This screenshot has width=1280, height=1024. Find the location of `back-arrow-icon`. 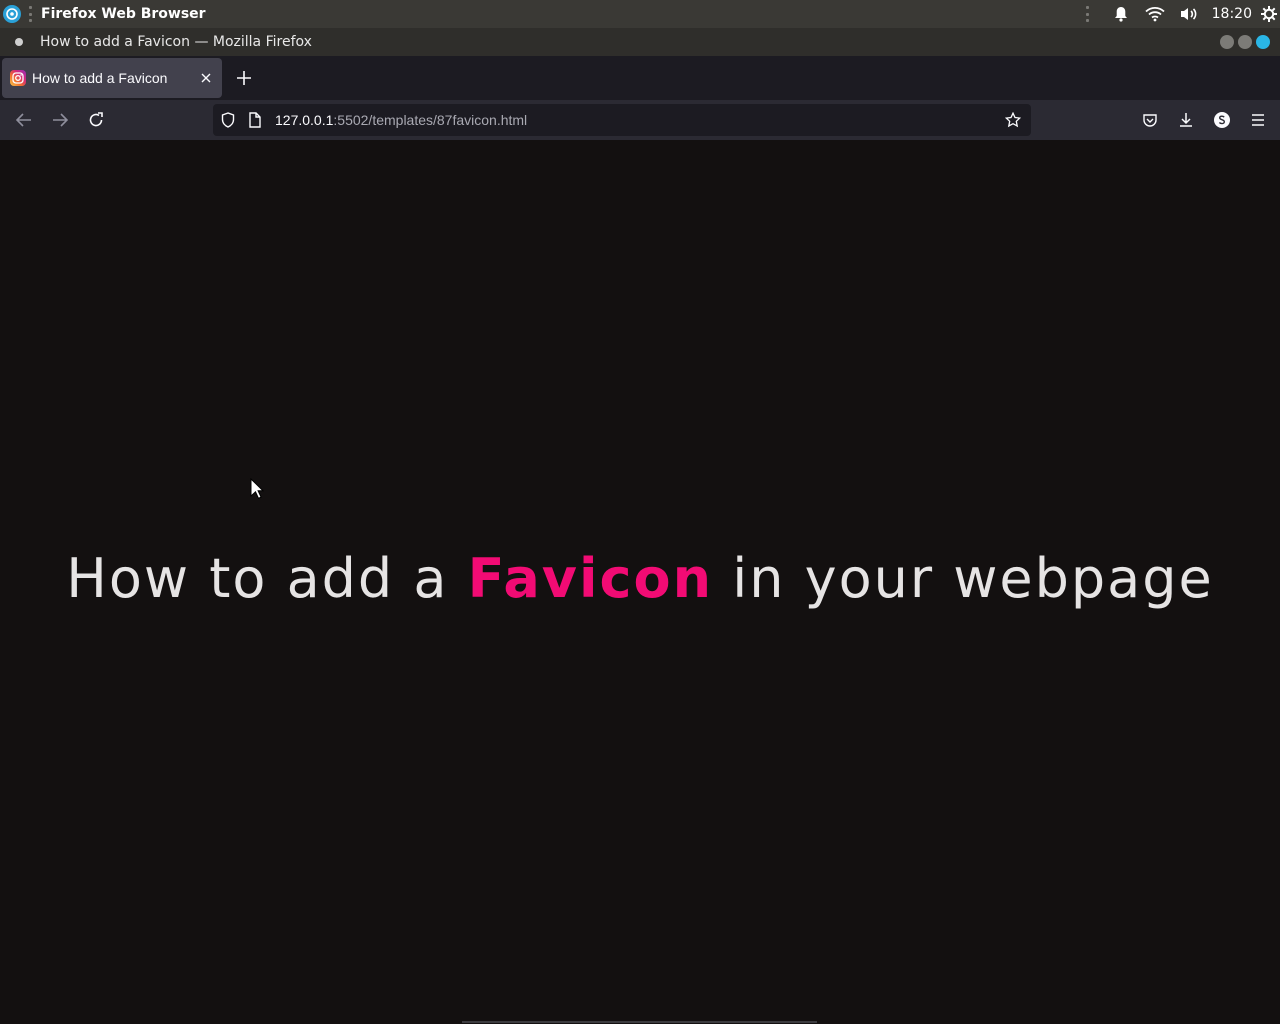

back-arrow-icon is located at coordinates (24, 120).